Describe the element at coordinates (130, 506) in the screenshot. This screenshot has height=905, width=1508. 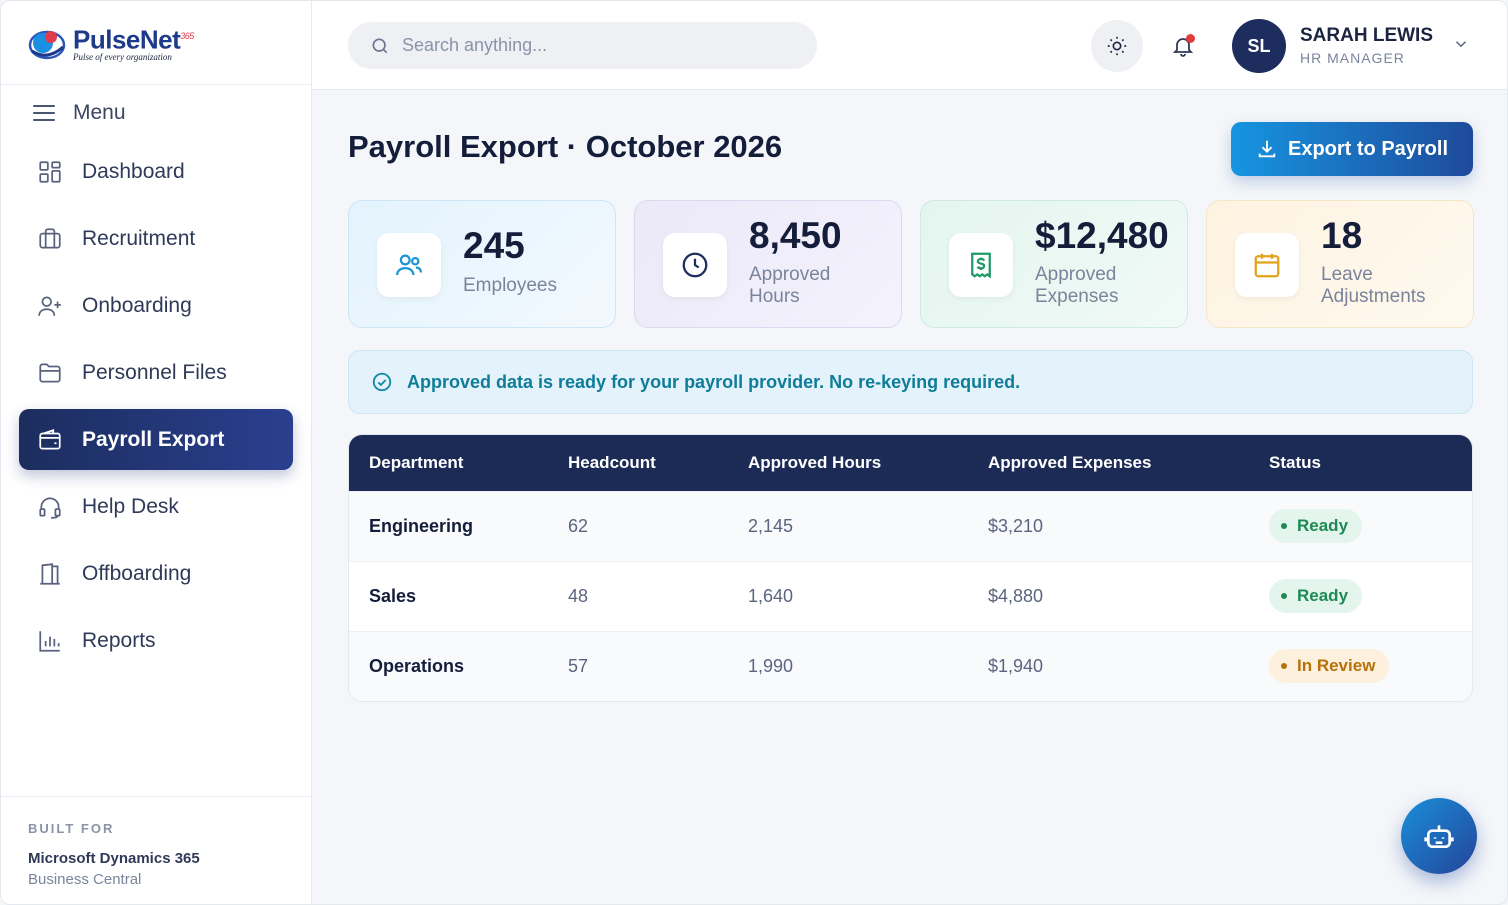
I see `sidebar-item-label: Help Desk` at that location.